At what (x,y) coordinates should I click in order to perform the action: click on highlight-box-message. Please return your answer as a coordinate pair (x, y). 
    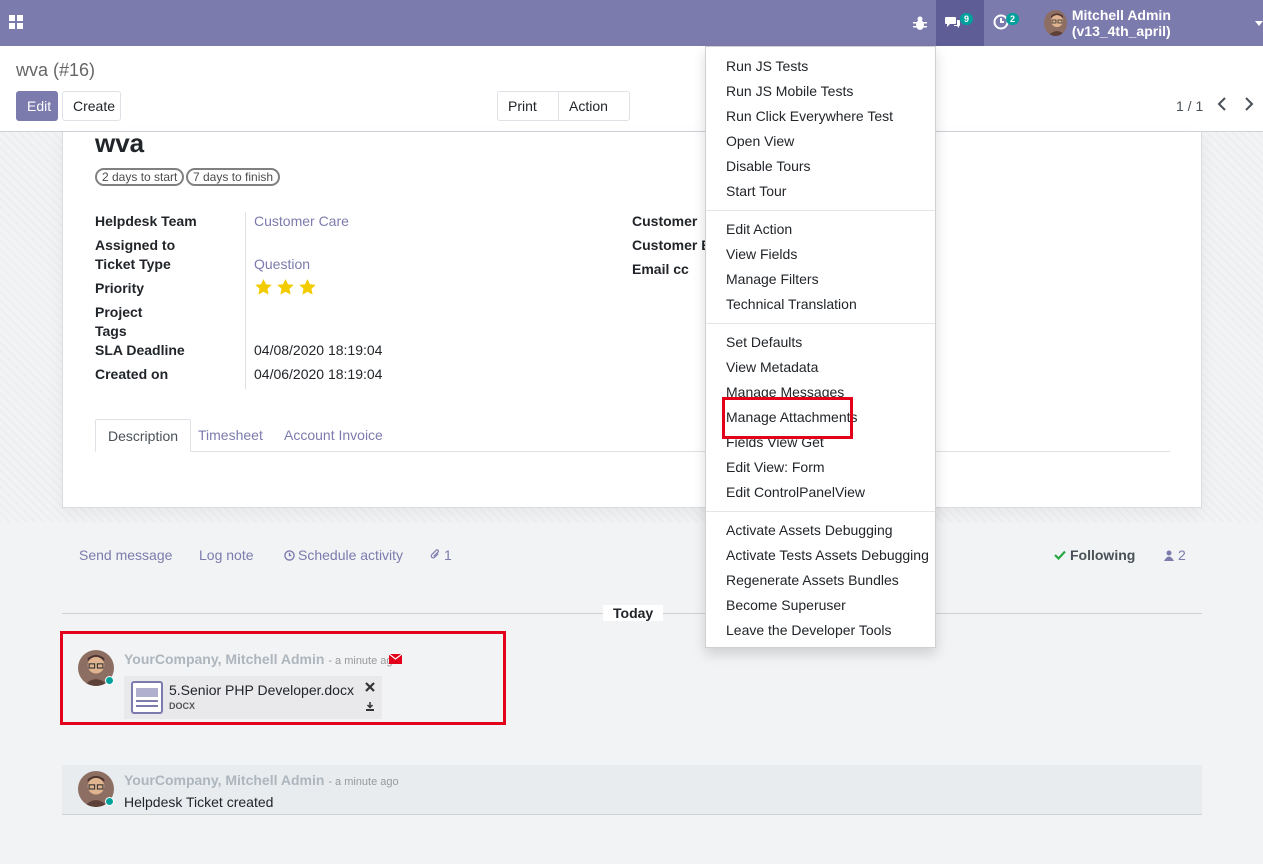
    Looking at the image, I should click on (283, 678).